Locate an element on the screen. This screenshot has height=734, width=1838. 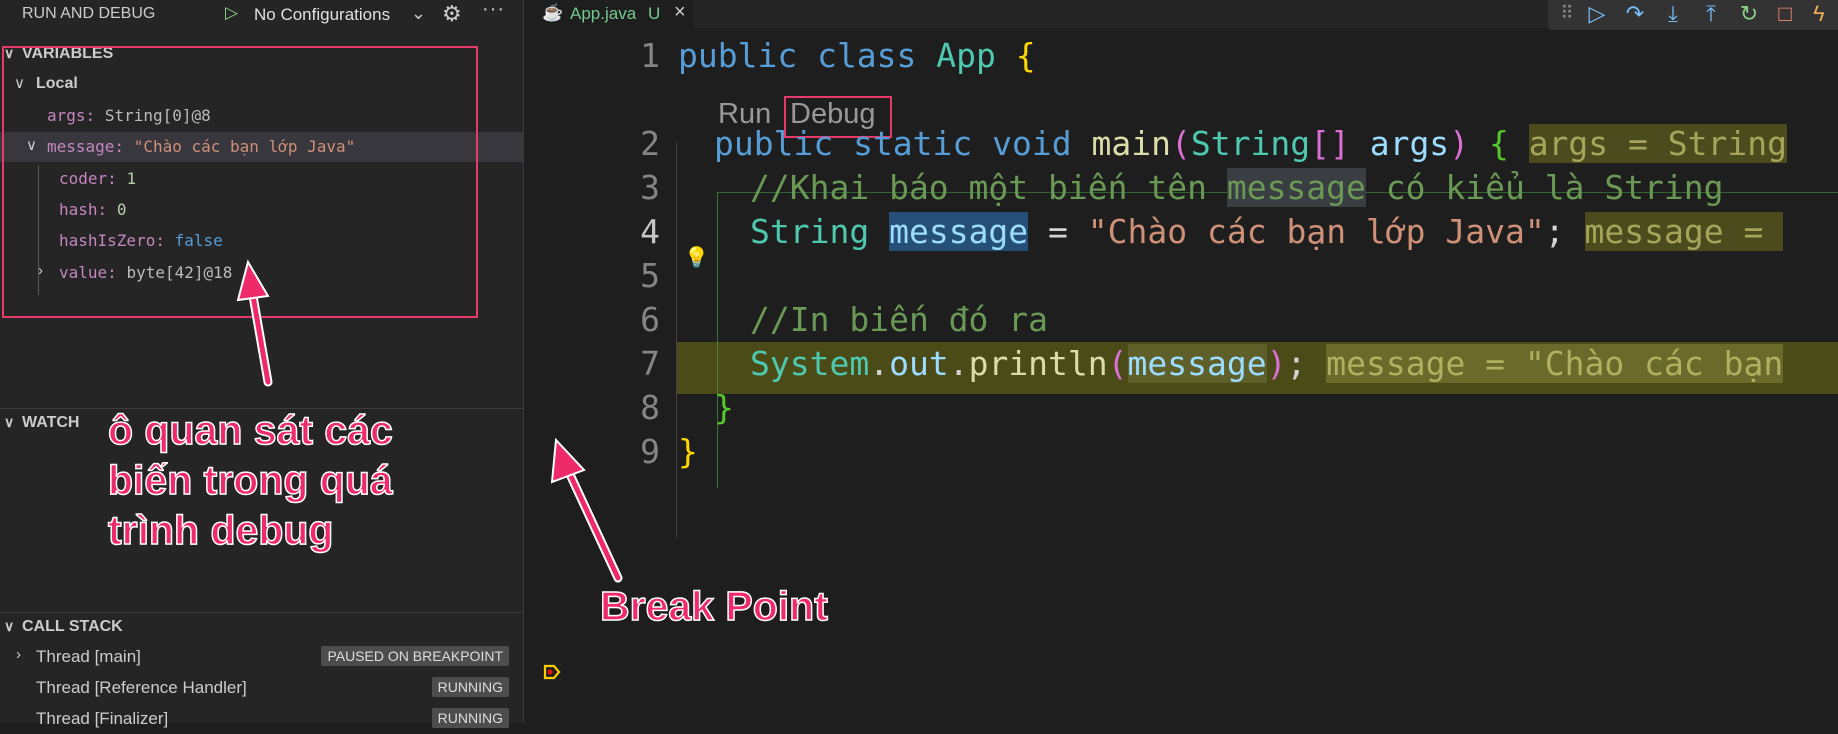
annotation-arrows is located at coordinates (429, 421).